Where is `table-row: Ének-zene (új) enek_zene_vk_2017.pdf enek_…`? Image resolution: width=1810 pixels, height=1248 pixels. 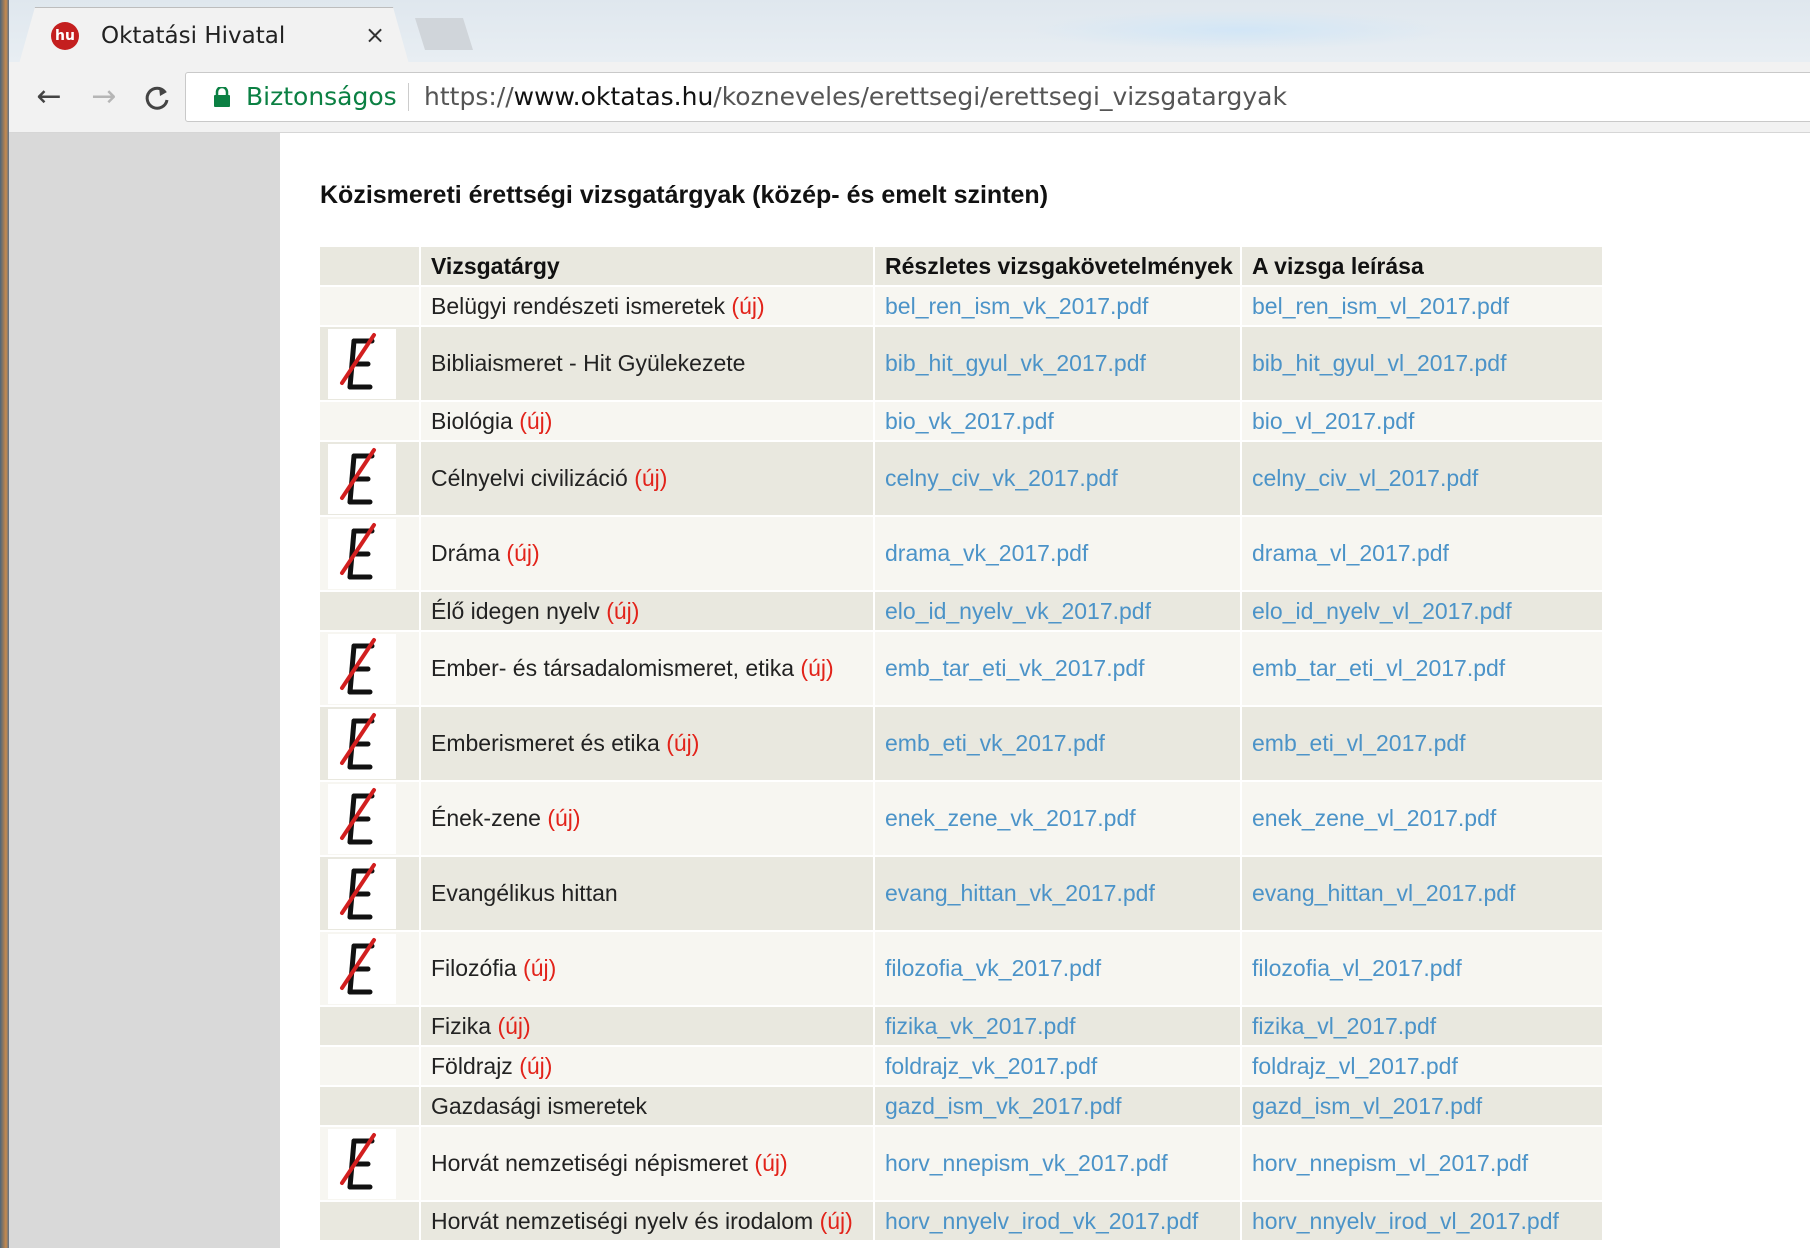
table-row: Ének-zene (új) enek_zene_vk_2017.pdf enek_… is located at coordinates (962, 819).